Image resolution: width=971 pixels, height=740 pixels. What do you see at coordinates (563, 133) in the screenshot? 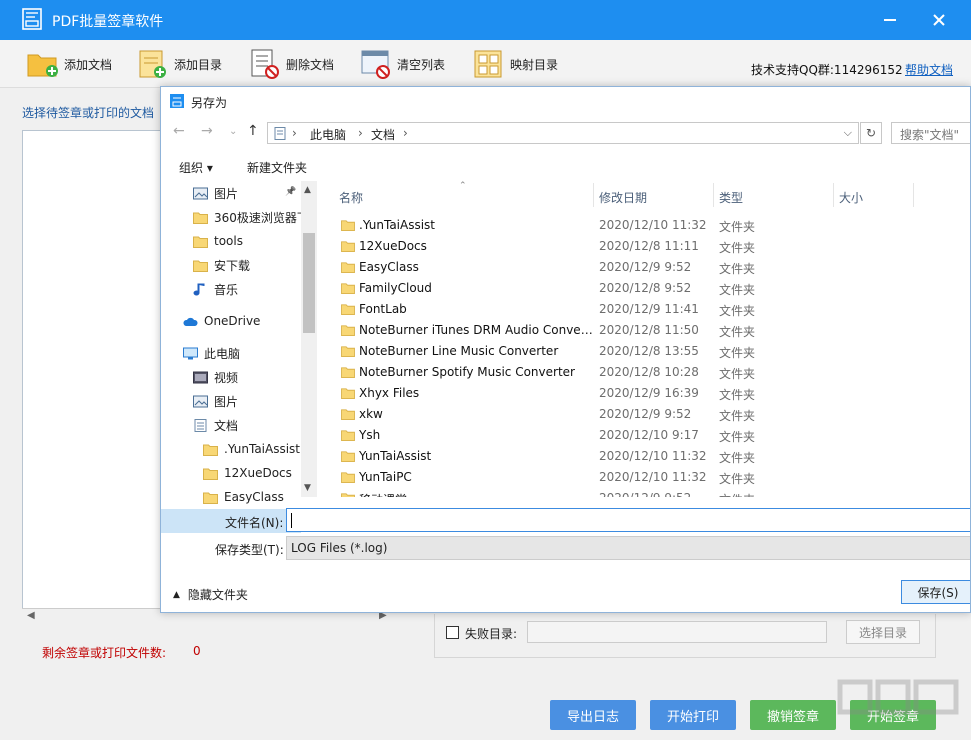
I see `address-bar: › 此电脑 › 文档 › ⌵` at bounding box center [563, 133].